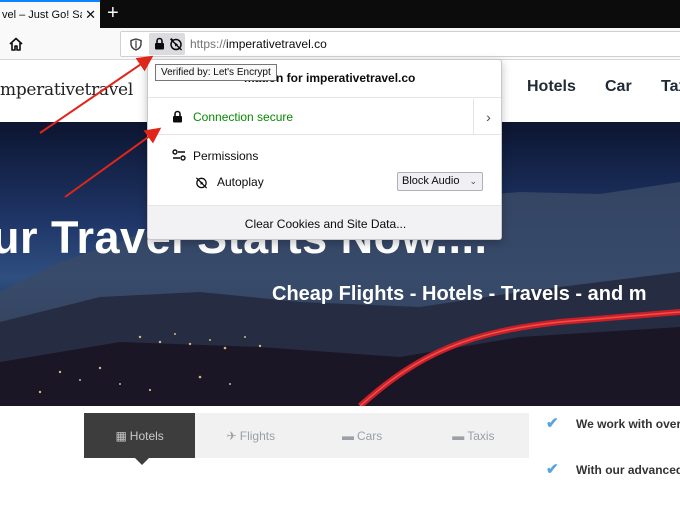 This screenshot has height=506, width=680. Describe the element at coordinates (324, 117) in the screenshot. I see `connection-security-row: Connection secure ›` at that location.